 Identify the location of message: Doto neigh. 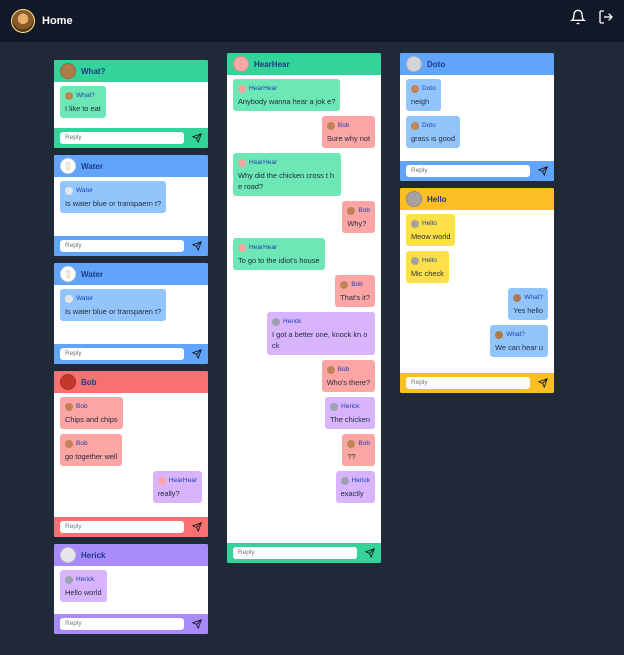
(423, 95).